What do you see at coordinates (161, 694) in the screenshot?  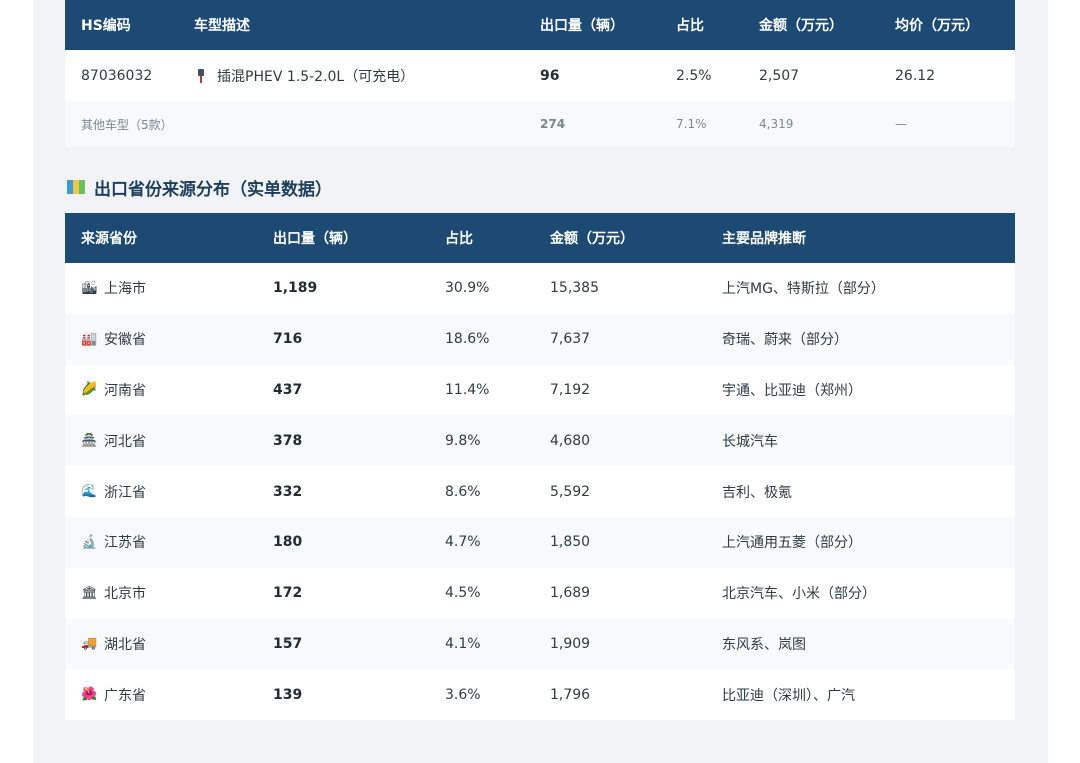 I see `province-cell: 🌺 广东省` at bounding box center [161, 694].